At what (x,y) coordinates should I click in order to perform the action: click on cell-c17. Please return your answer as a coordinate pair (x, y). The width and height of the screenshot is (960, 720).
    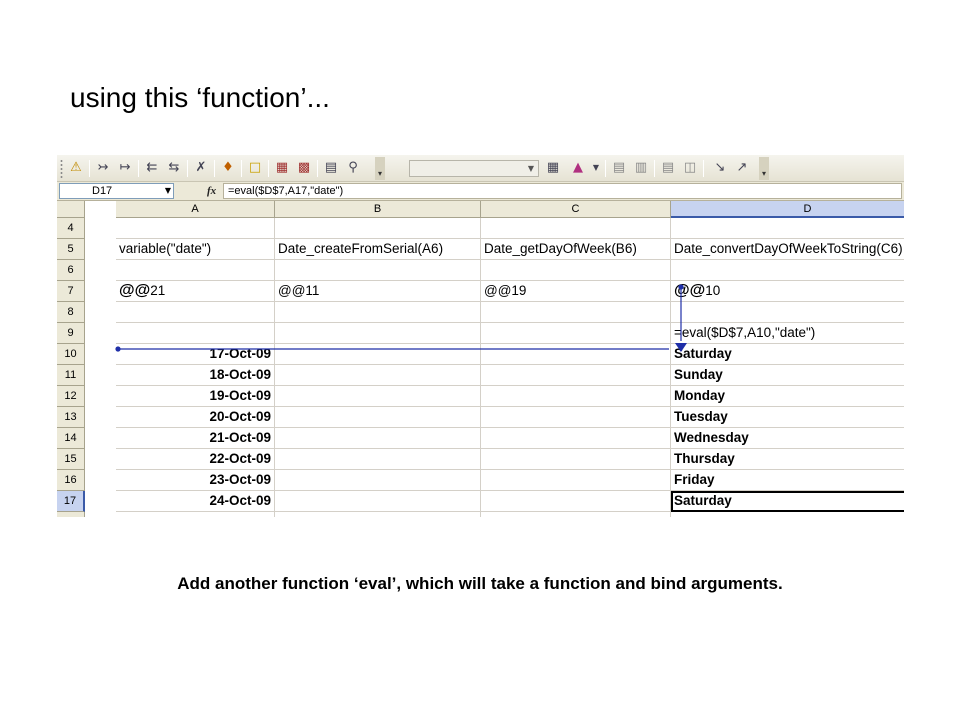
    Looking at the image, I should click on (576, 501).